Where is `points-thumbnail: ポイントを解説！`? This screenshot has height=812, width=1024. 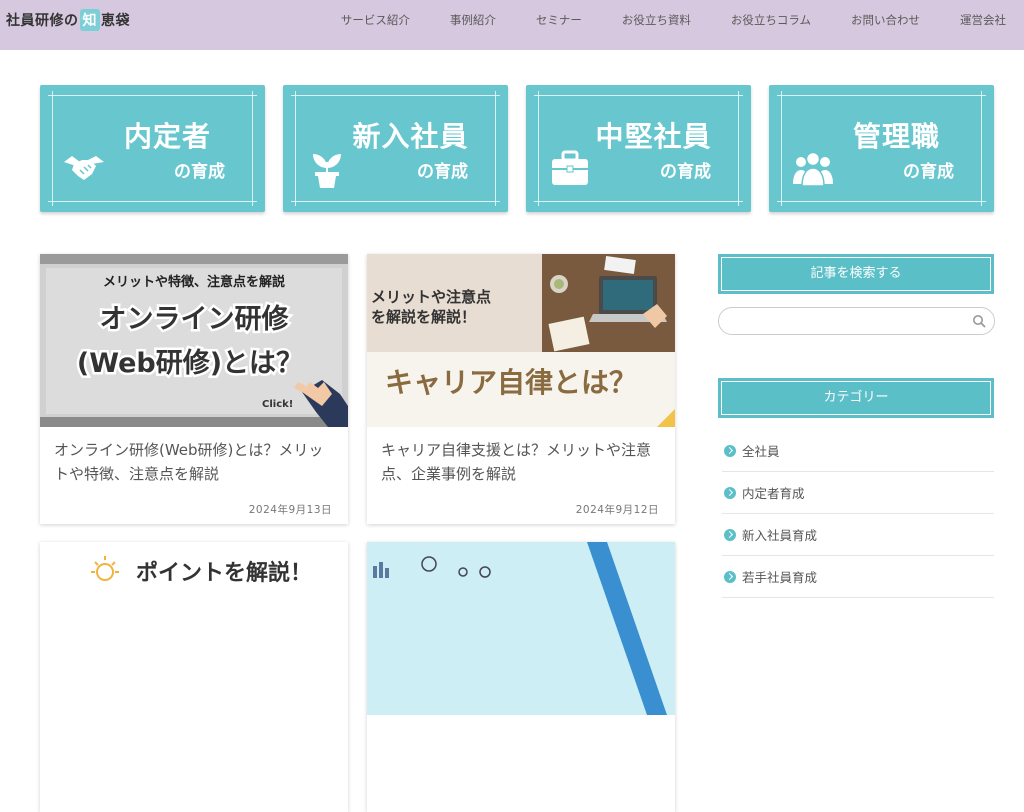
points-thumbnail: ポイントを解説！ is located at coordinates (194, 628).